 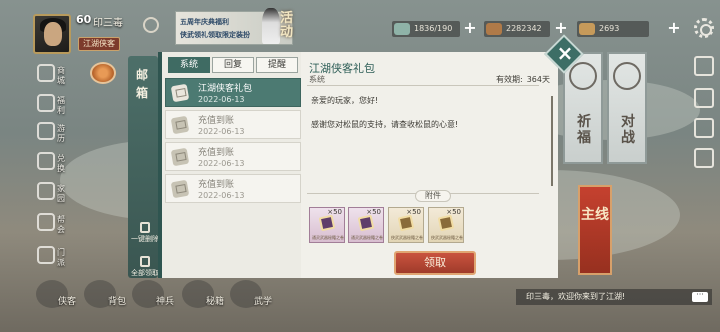 I want to click on nav-sect: 门派, so click(x=55, y=259).